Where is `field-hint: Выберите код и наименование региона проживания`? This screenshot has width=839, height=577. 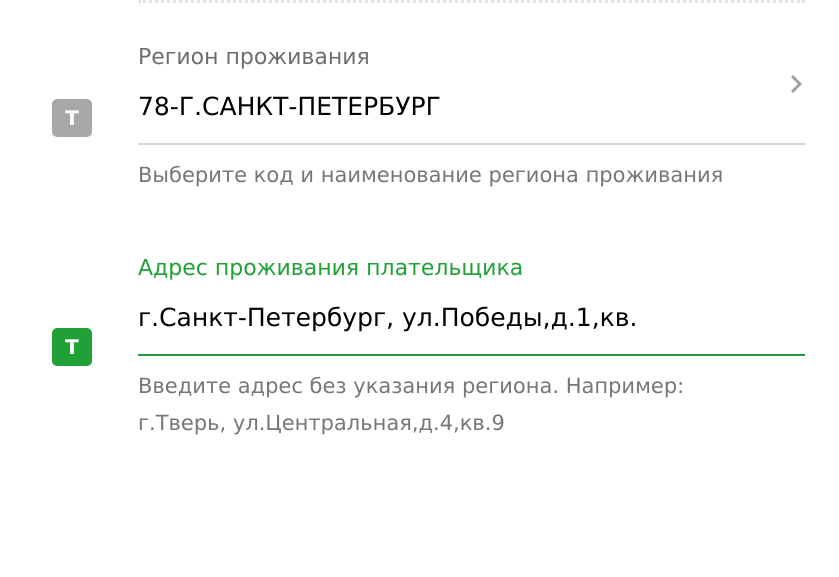 field-hint: Выберите код и наименование региона проживания is located at coordinates (431, 175).